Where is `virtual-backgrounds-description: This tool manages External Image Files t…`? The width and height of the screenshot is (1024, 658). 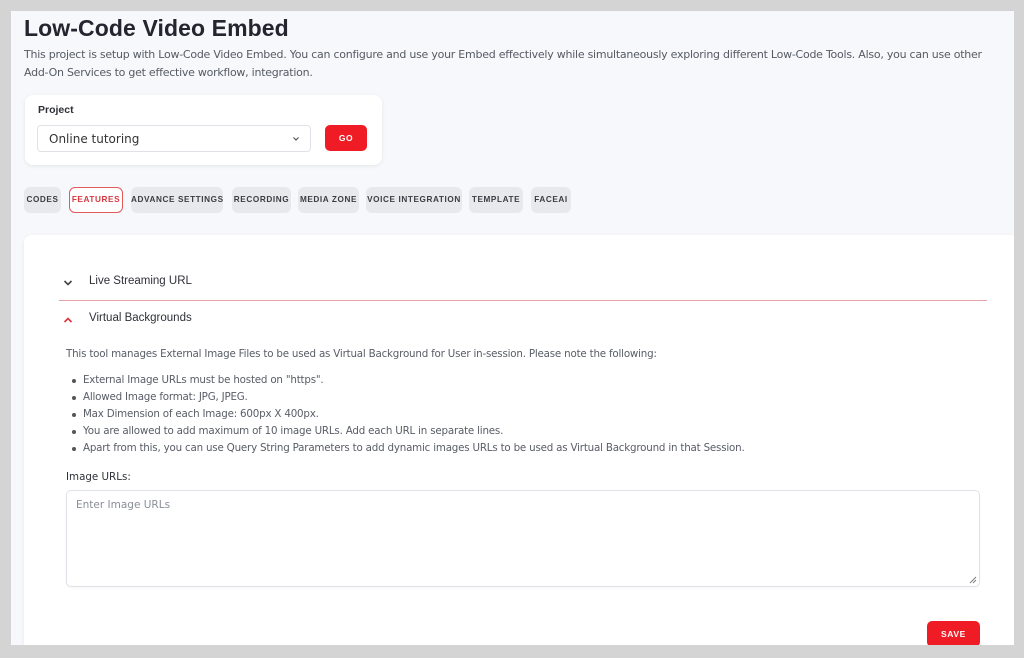
virtual-backgrounds-description: This tool manages External Image Files t… is located at coordinates (361, 354).